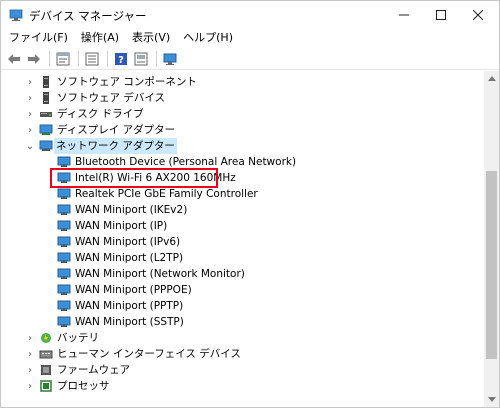 The height and width of the screenshot is (408, 500). I want to click on tree-item-processor: › プロセッサ, so click(242, 386).